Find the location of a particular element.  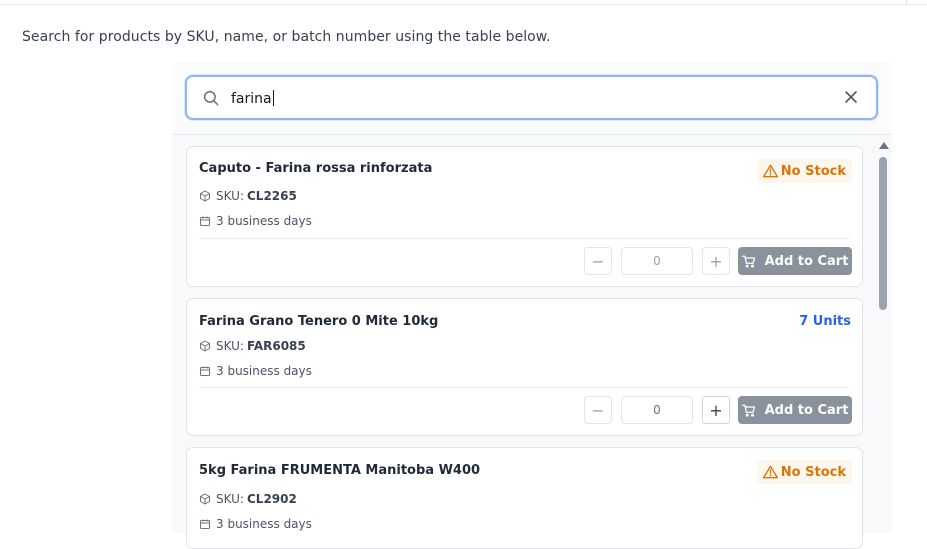

search-value: farina is located at coordinates (251, 99).